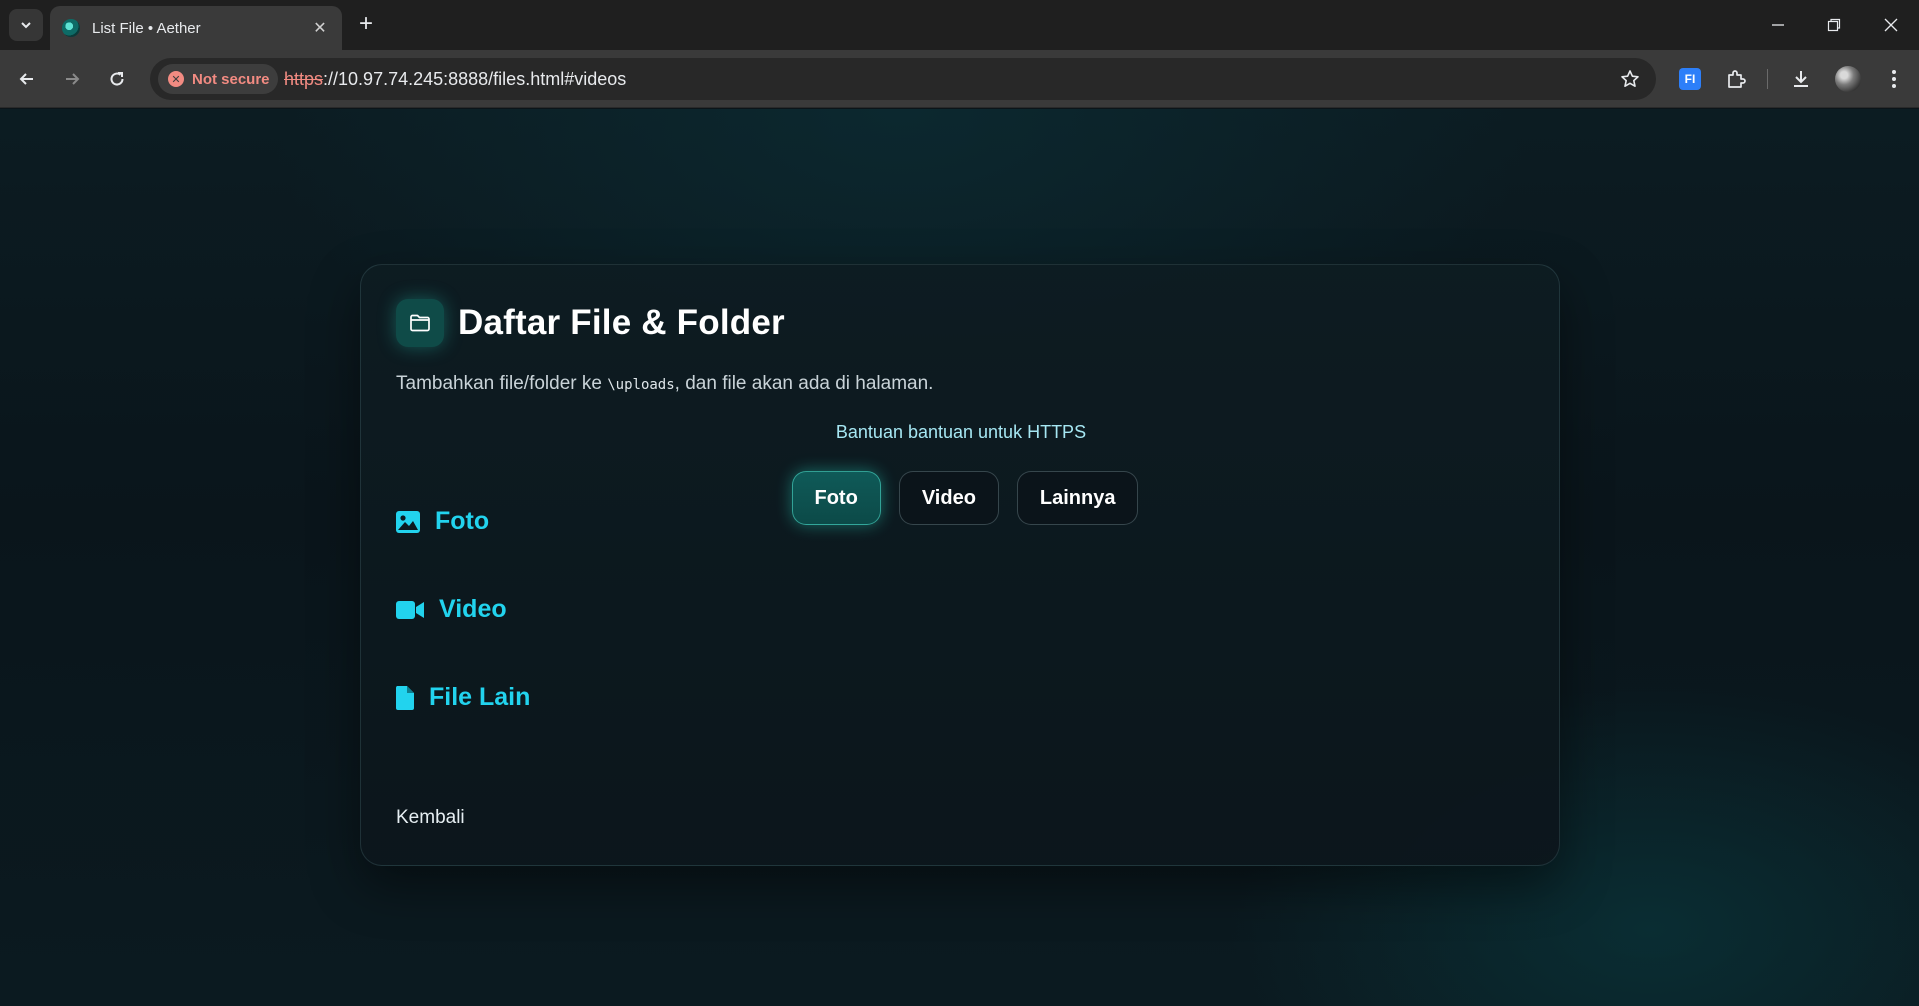 This screenshot has height=1006, width=1919. I want to click on extension-fi-icon: FI, so click(1690, 79).